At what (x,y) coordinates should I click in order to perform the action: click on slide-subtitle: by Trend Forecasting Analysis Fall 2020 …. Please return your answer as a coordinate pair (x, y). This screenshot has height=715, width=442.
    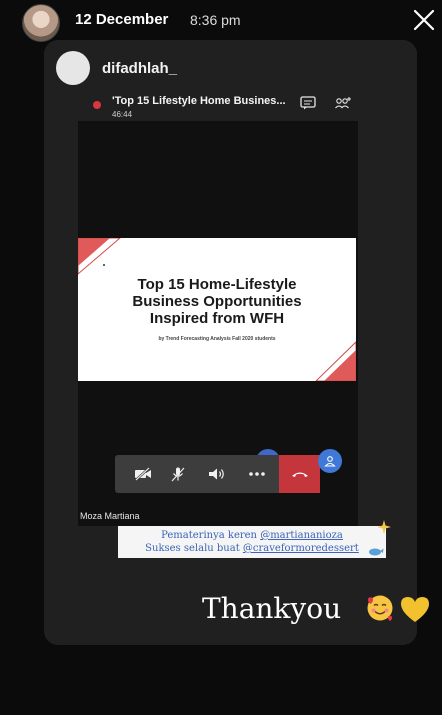
    Looking at the image, I should click on (217, 339).